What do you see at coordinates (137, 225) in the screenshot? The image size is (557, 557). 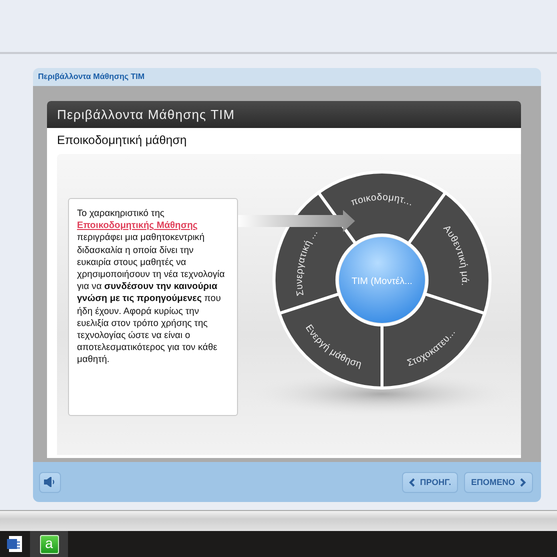 I see `term-link: Εποικοδομητικής Μάθησης` at bounding box center [137, 225].